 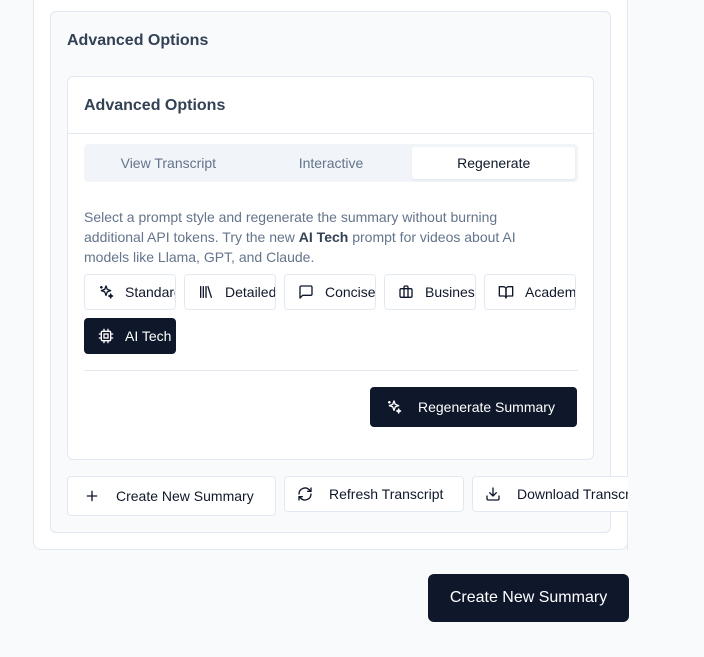 I want to click on message-square-icon, so click(x=306, y=292).